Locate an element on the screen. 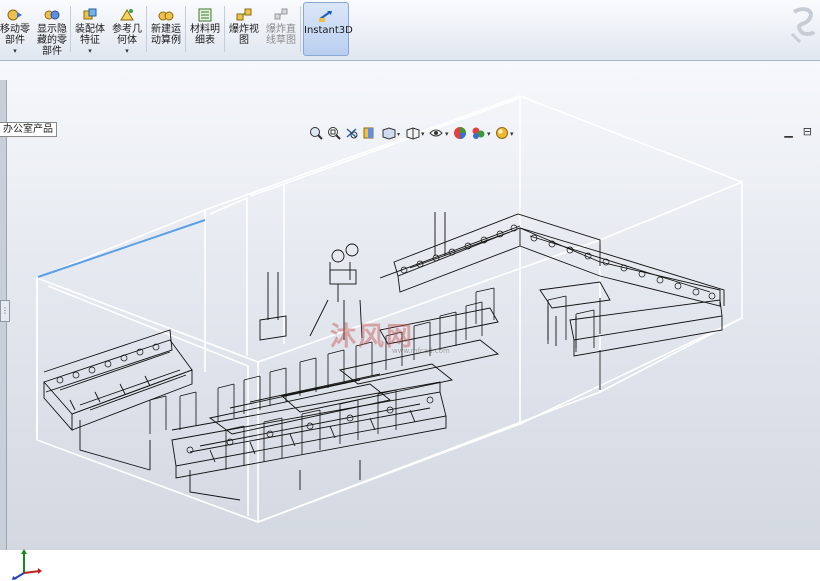  previous-view-icon is located at coordinates (352, 133).